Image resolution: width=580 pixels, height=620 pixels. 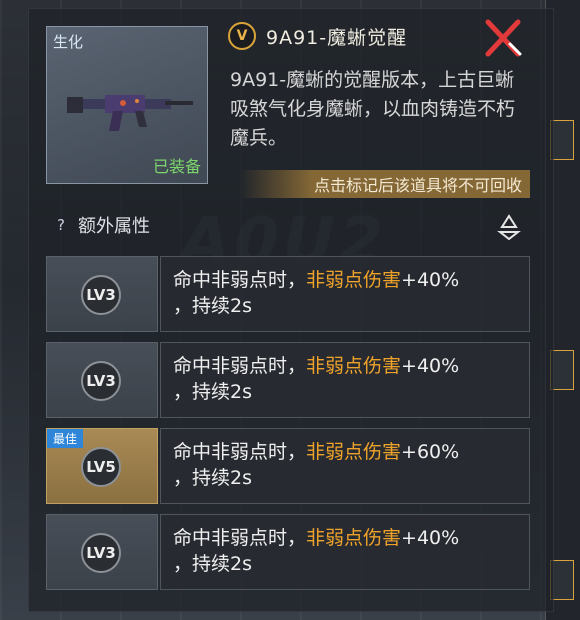 I want to click on recycle-warning: 点击标记后该道具将不可回收, so click(x=385, y=184).